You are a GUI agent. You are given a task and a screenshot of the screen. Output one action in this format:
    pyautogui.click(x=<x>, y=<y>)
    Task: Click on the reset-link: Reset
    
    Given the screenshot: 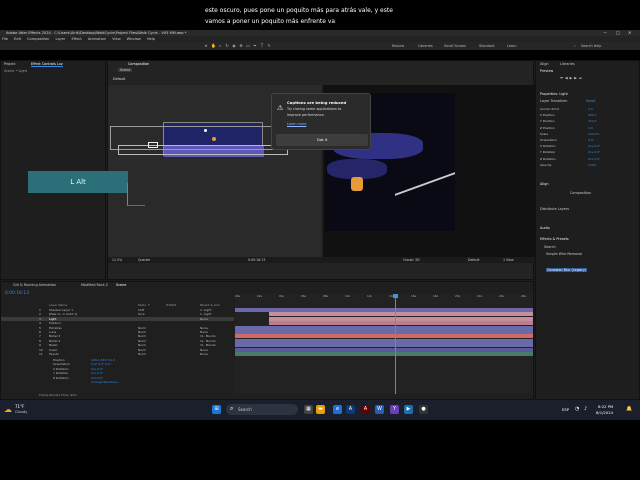 What is the action you would take?
    pyautogui.click(x=590, y=101)
    